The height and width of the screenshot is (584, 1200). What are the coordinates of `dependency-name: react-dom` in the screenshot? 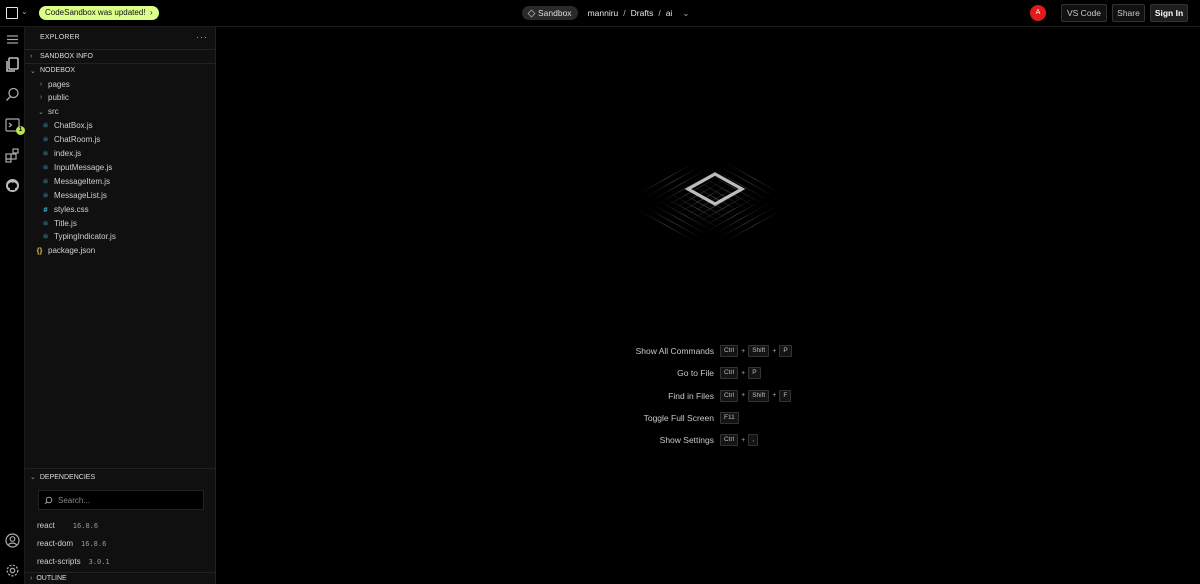 It's located at (55, 543).